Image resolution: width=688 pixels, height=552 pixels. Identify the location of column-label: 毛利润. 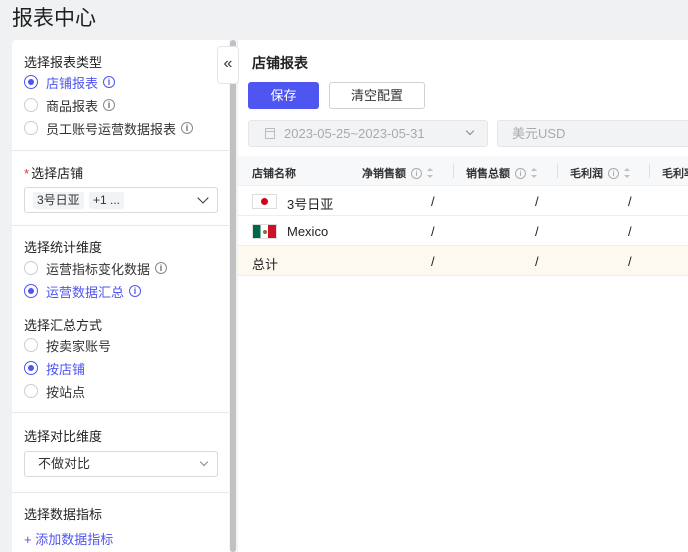
(586, 174).